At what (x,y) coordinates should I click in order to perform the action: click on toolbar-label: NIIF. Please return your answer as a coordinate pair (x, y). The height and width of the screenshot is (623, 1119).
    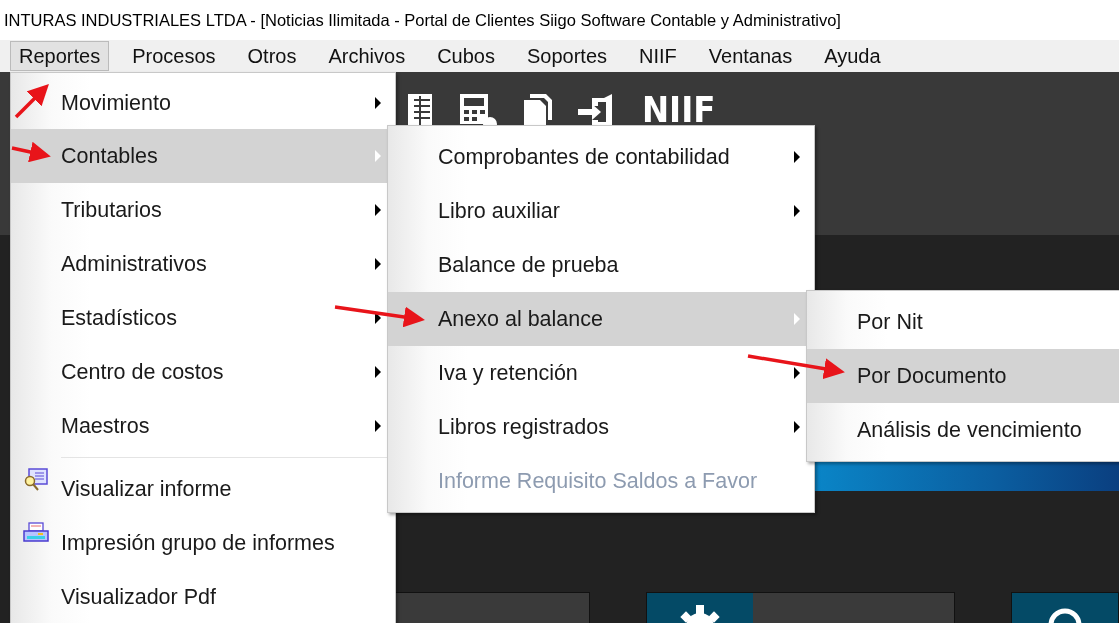
    Looking at the image, I should click on (679, 110).